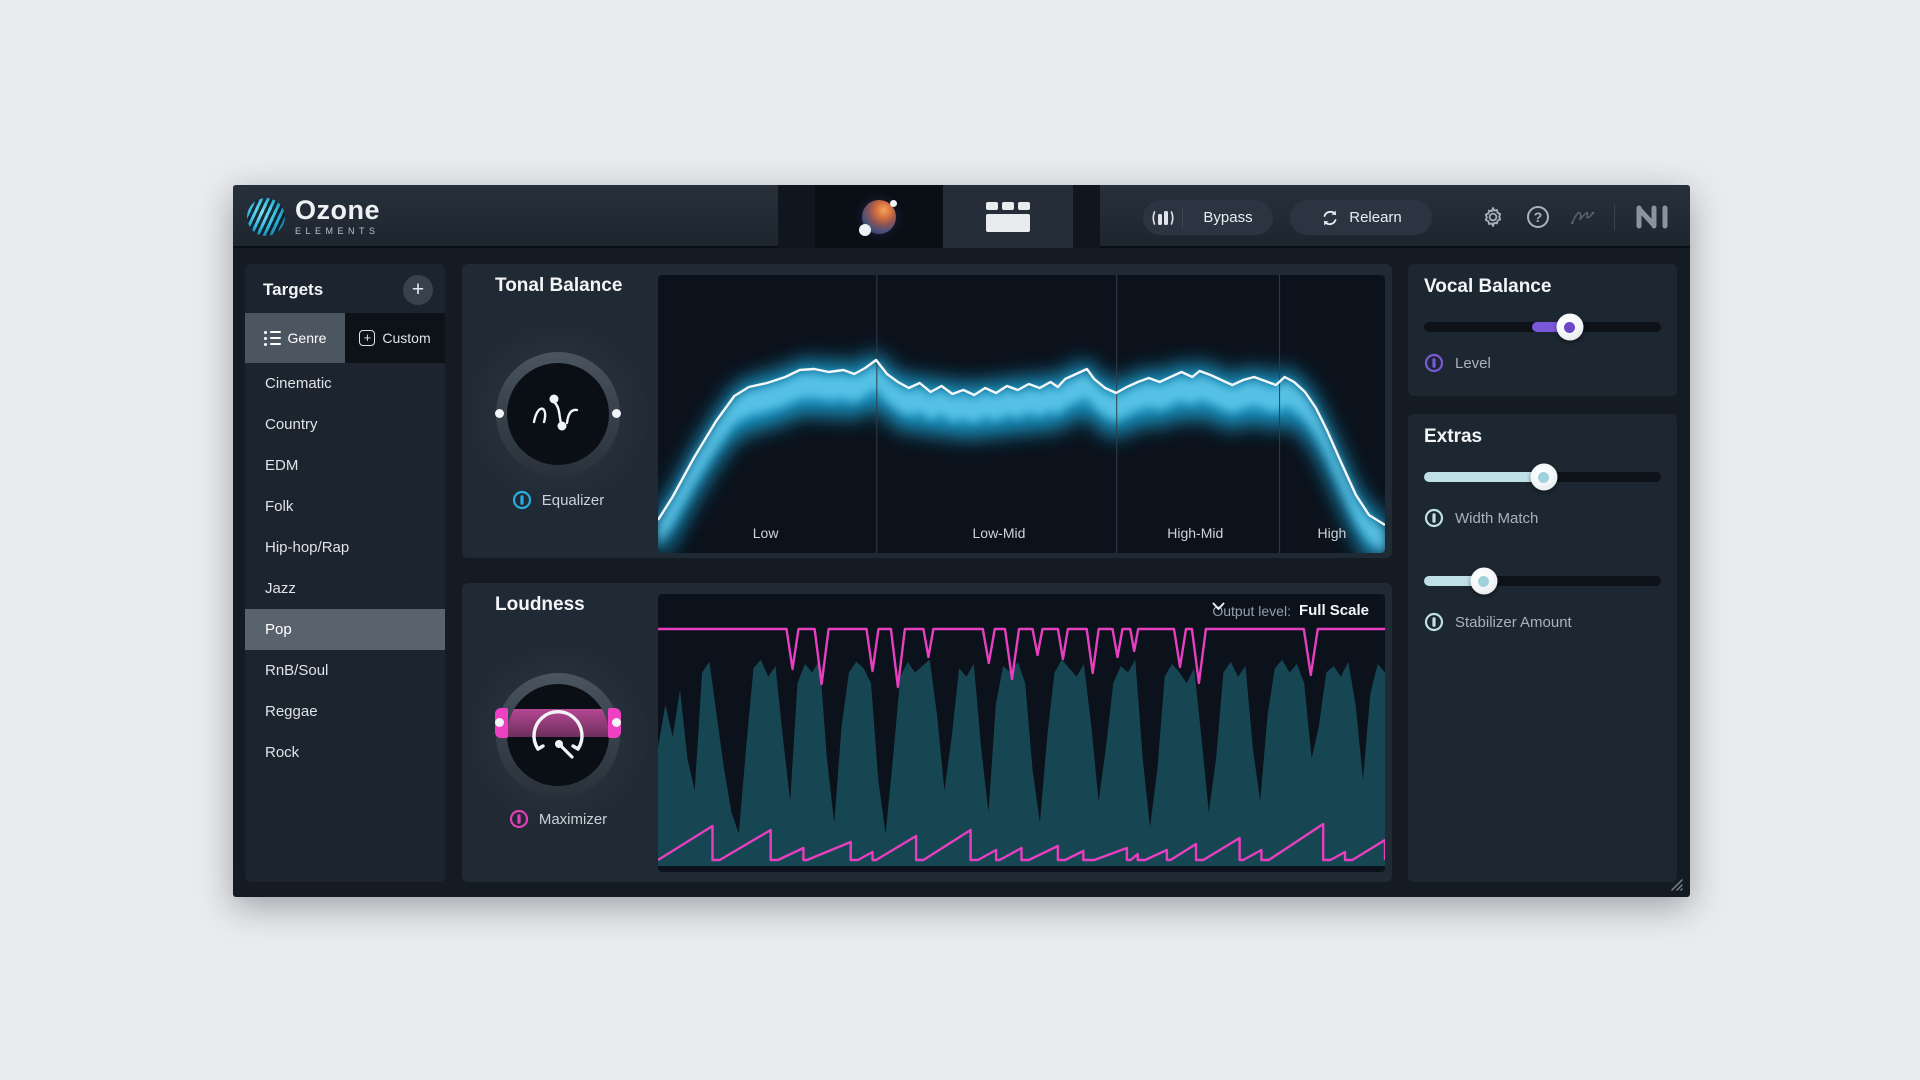 The width and height of the screenshot is (1920, 1080). I want to click on chevron-down-icon, so click(1218, 606).